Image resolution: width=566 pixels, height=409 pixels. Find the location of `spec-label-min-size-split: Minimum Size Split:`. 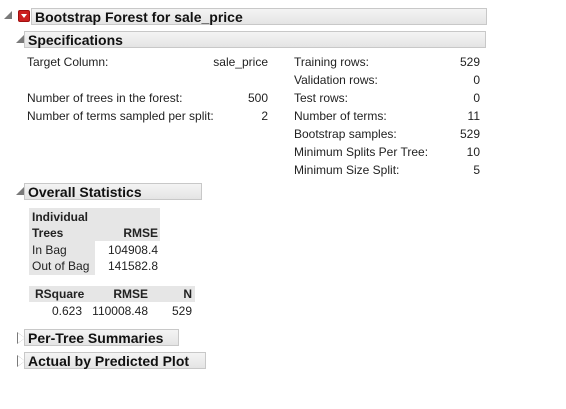

spec-label-min-size-split: Minimum Size Split: is located at coordinates (347, 170).